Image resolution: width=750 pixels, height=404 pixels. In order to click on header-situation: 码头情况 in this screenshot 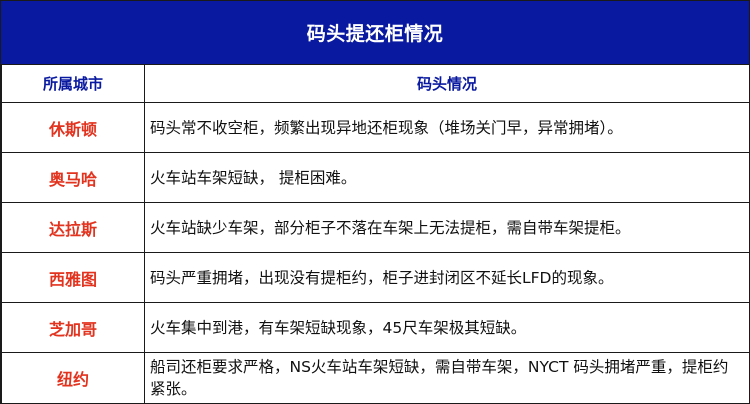, I will do `click(447, 83)`.